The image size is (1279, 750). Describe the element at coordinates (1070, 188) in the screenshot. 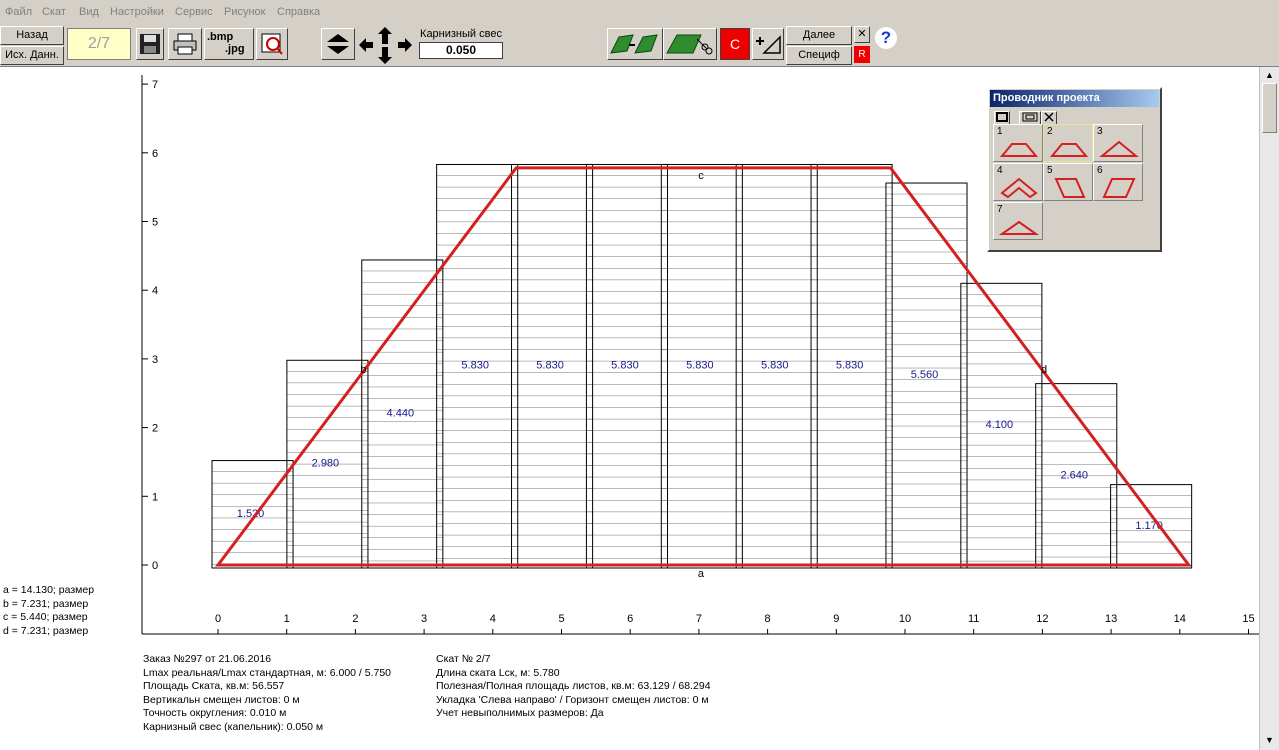

I see `parallelogram-shape-icon` at that location.